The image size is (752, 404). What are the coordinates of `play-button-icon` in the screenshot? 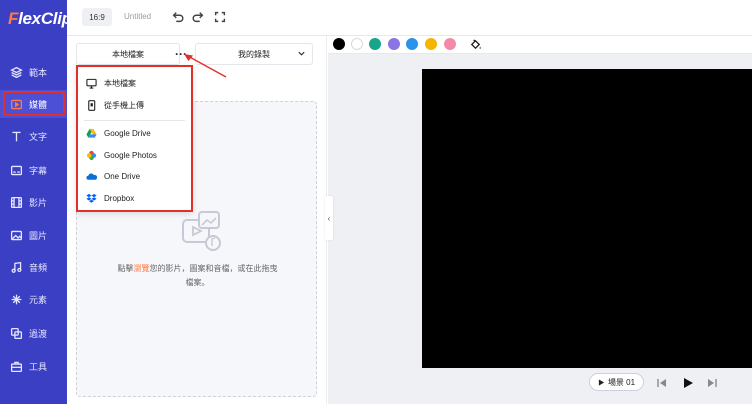 It's located at (688, 382).